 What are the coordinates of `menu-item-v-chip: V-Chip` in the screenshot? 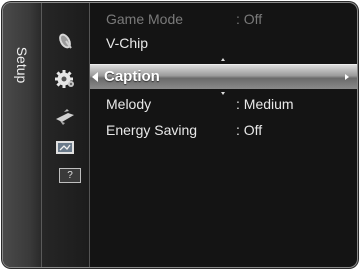 It's located at (223, 43).